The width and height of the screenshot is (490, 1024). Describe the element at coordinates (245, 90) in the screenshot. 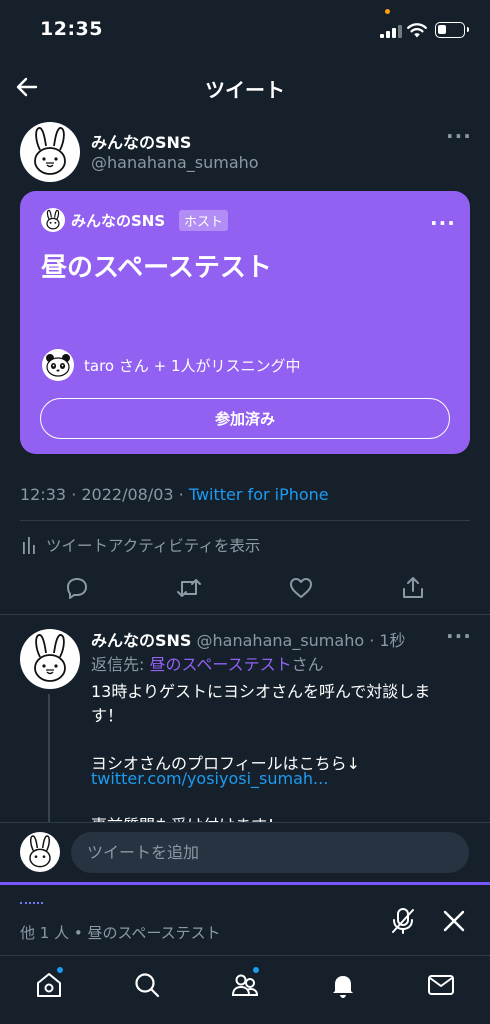

I see `page-title: ツイート` at that location.